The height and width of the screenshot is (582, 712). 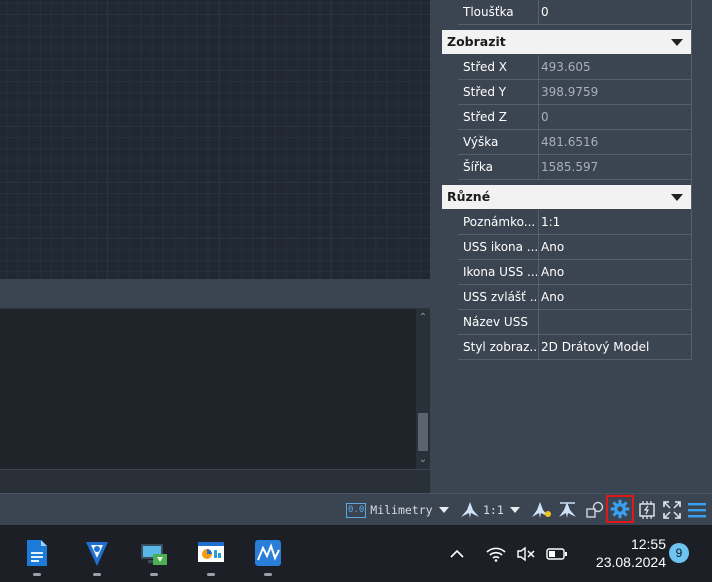 I want to click on libreoffice-writer-app, so click(x=37, y=553).